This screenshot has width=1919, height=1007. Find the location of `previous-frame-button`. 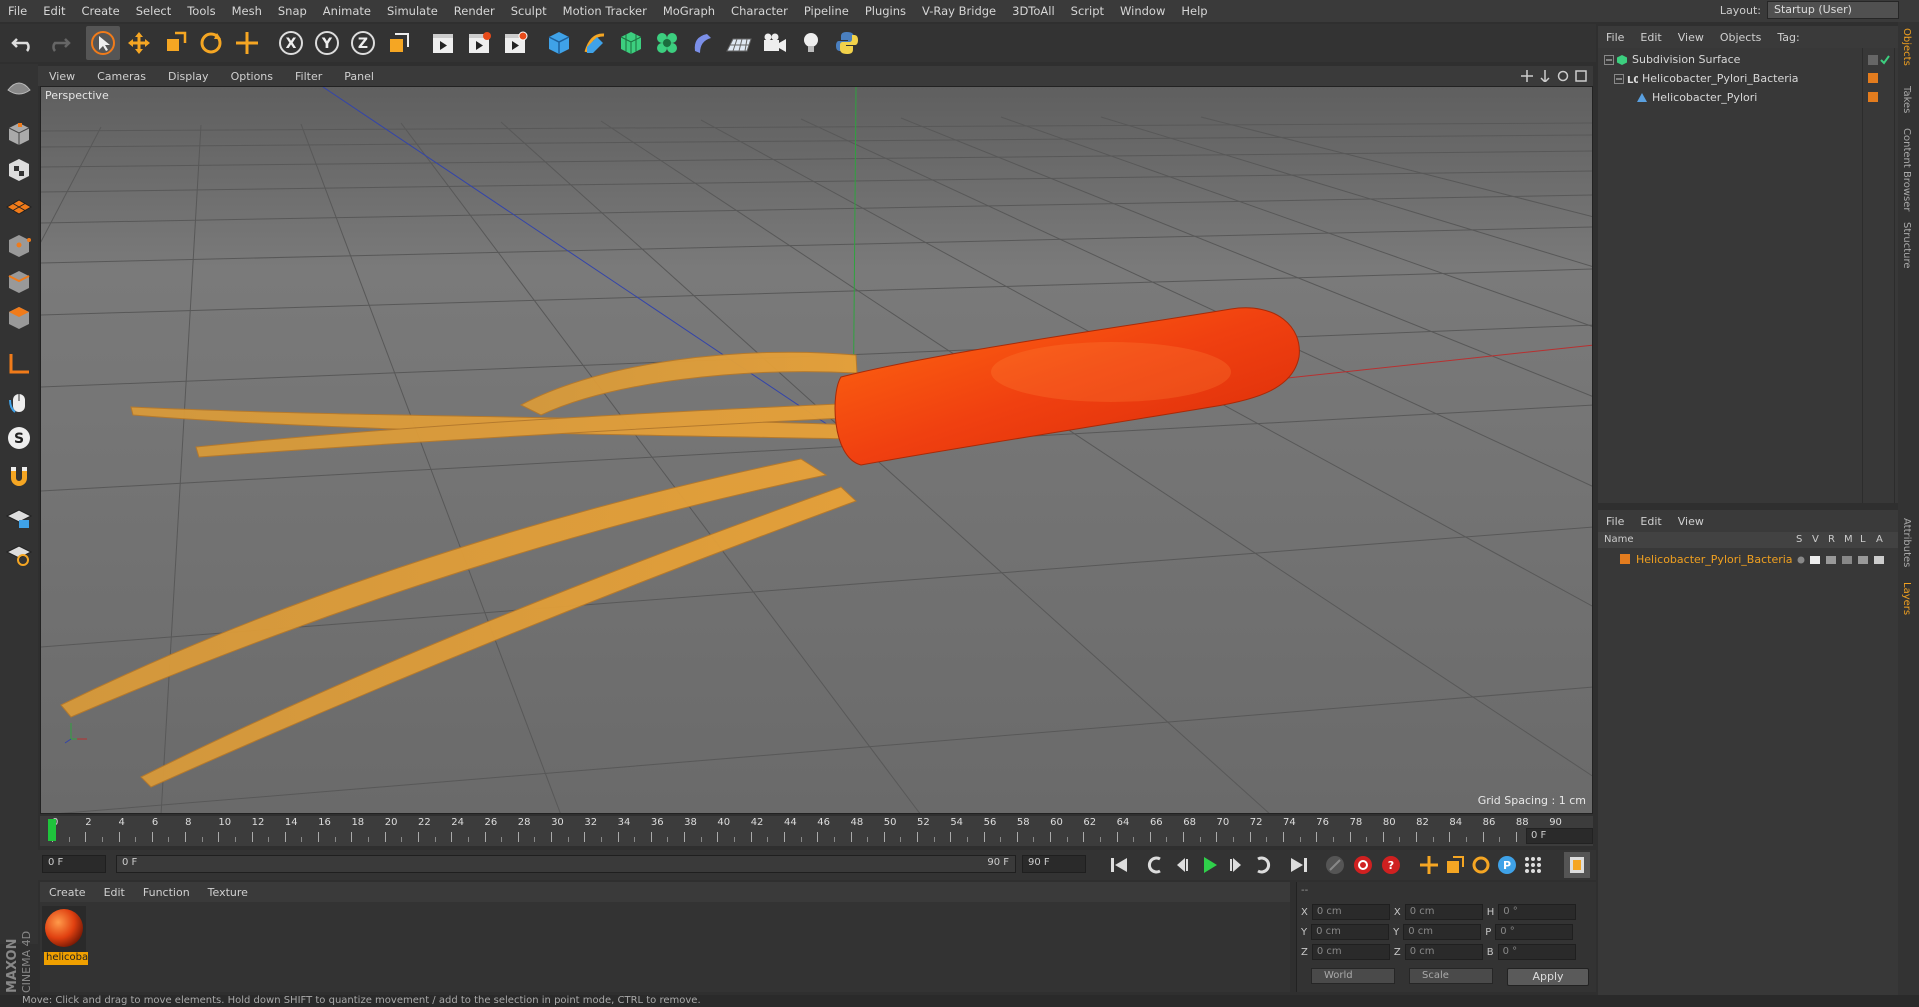

previous-frame-button is located at coordinates (1181, 865).